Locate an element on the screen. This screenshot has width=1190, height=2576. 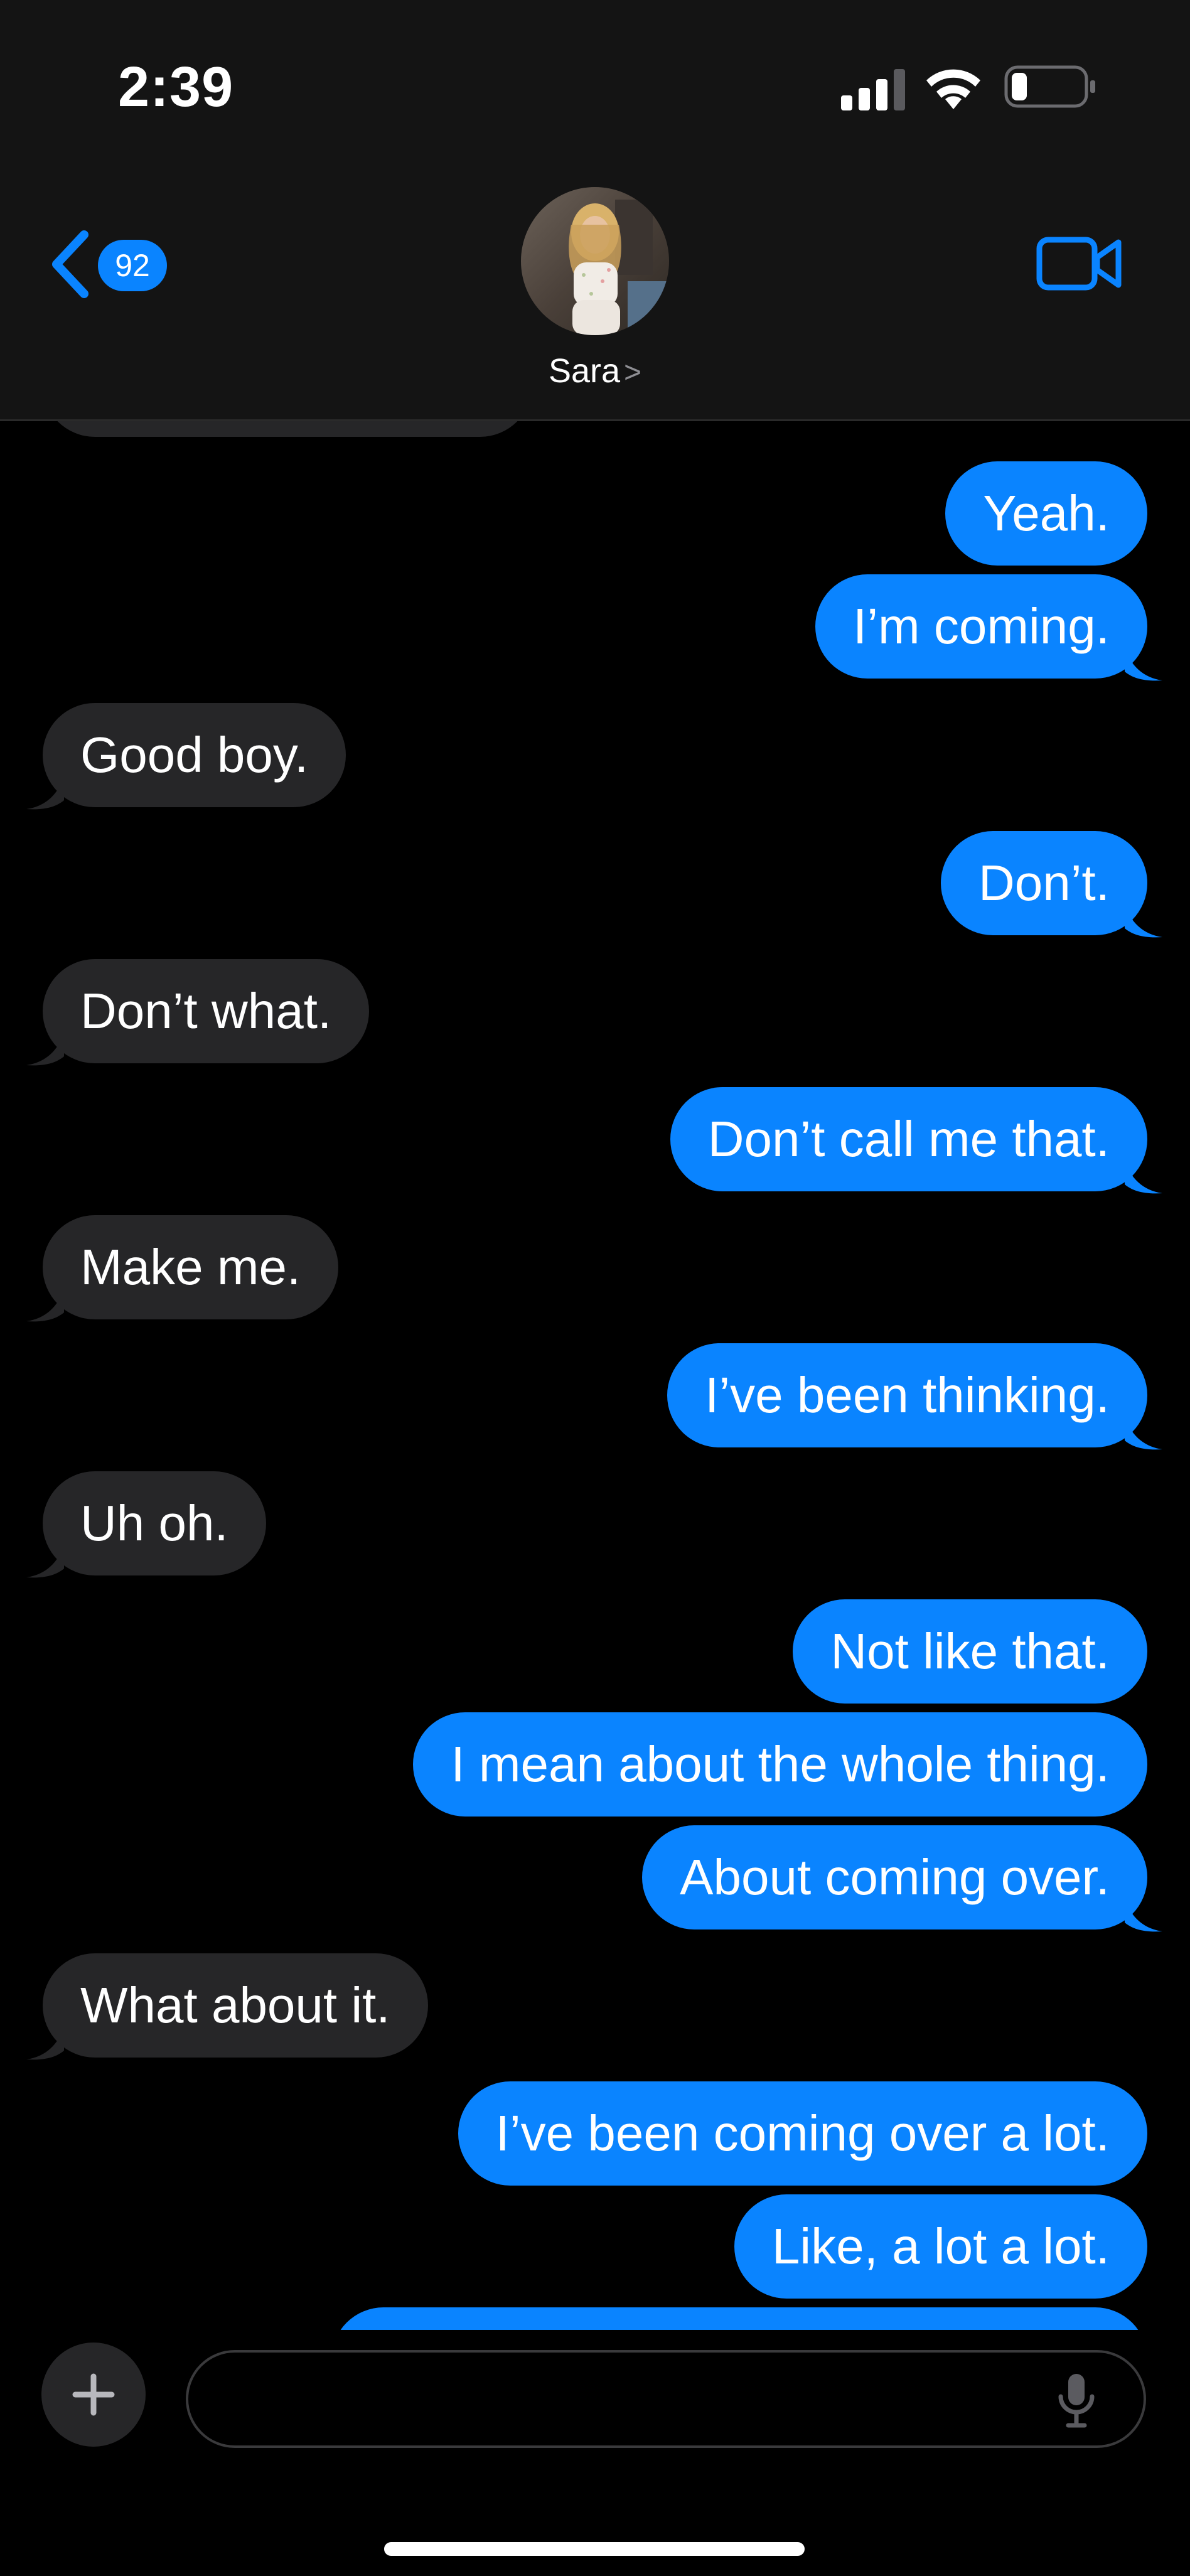
home-indicator is located at coordinates (594, 2549).